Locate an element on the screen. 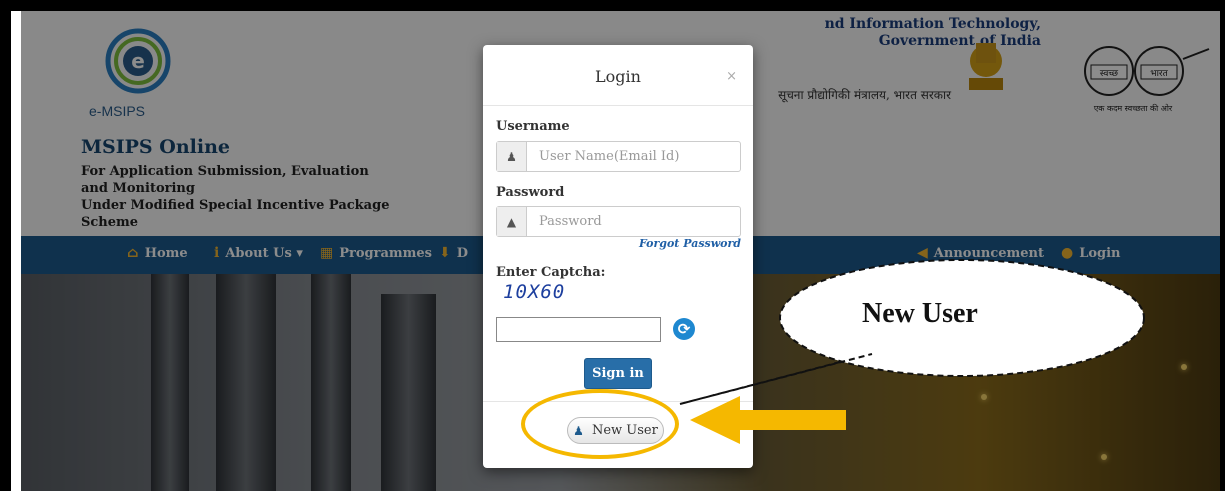 The width and height of the screenshot is (1225, 491). annotation-layer is located at coordinates (912, 351).